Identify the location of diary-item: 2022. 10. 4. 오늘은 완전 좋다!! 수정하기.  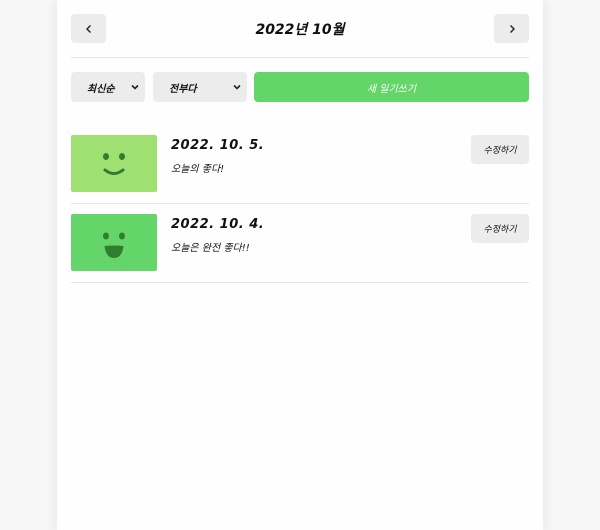
(300, 243).